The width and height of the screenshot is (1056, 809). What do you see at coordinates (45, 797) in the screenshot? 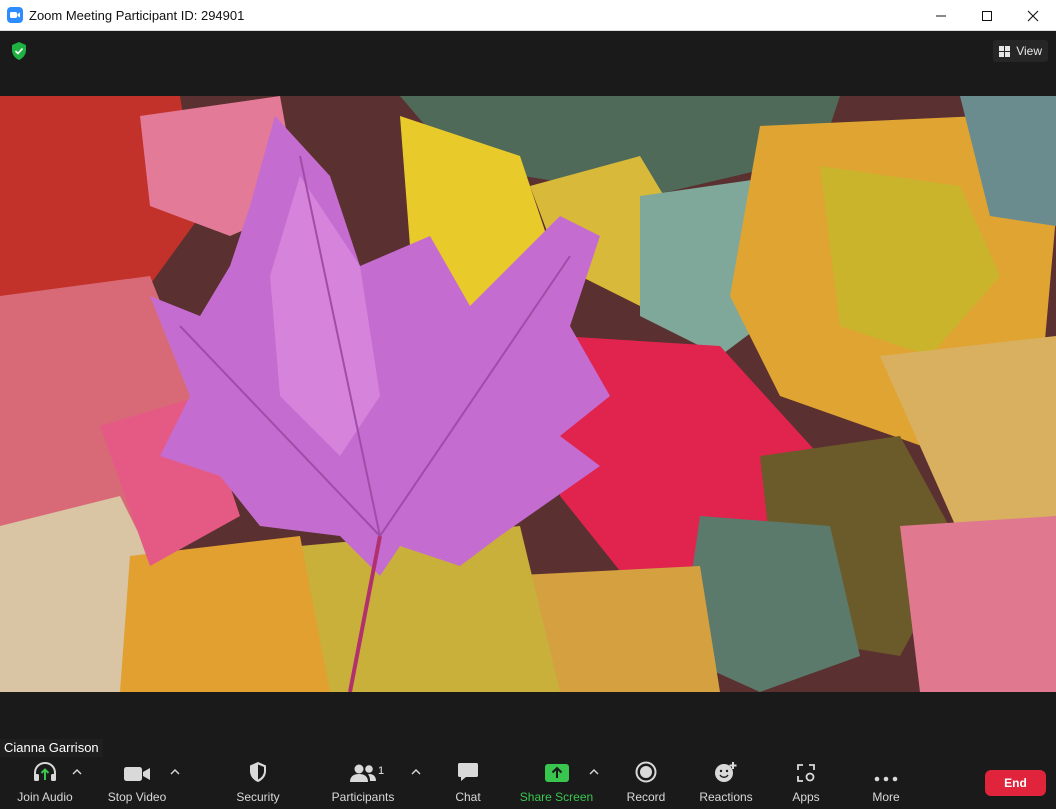
I see `join-audio-label: Join Audio` at bounding box center [45, 797].